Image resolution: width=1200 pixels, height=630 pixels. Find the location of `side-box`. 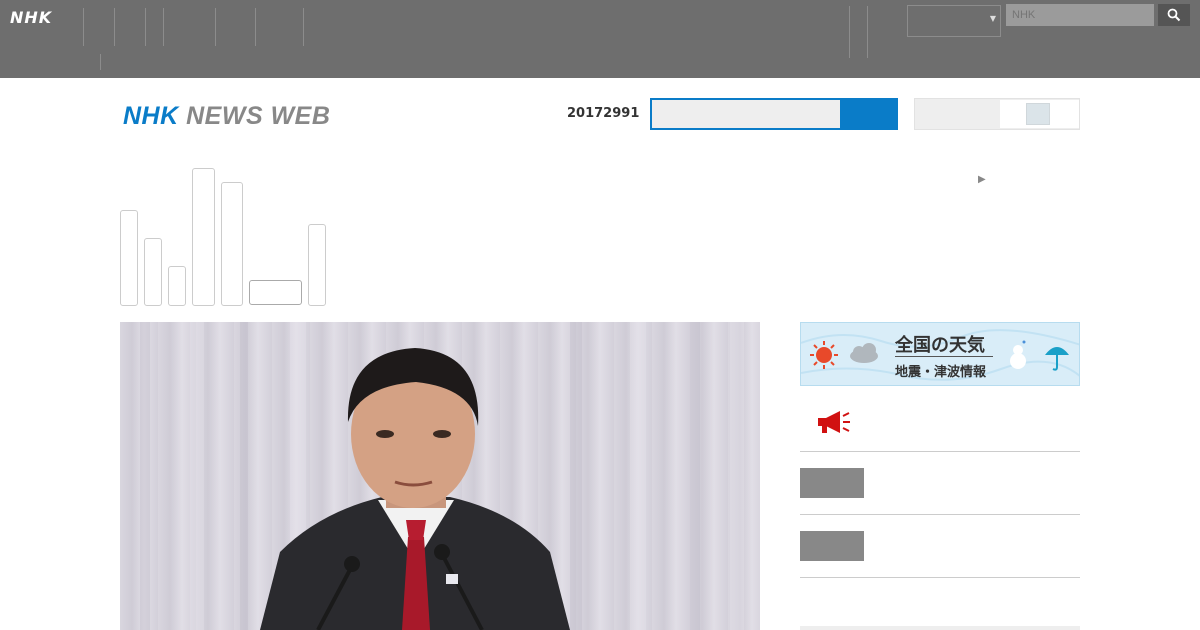

side-box is located at coordinates (940, 628).